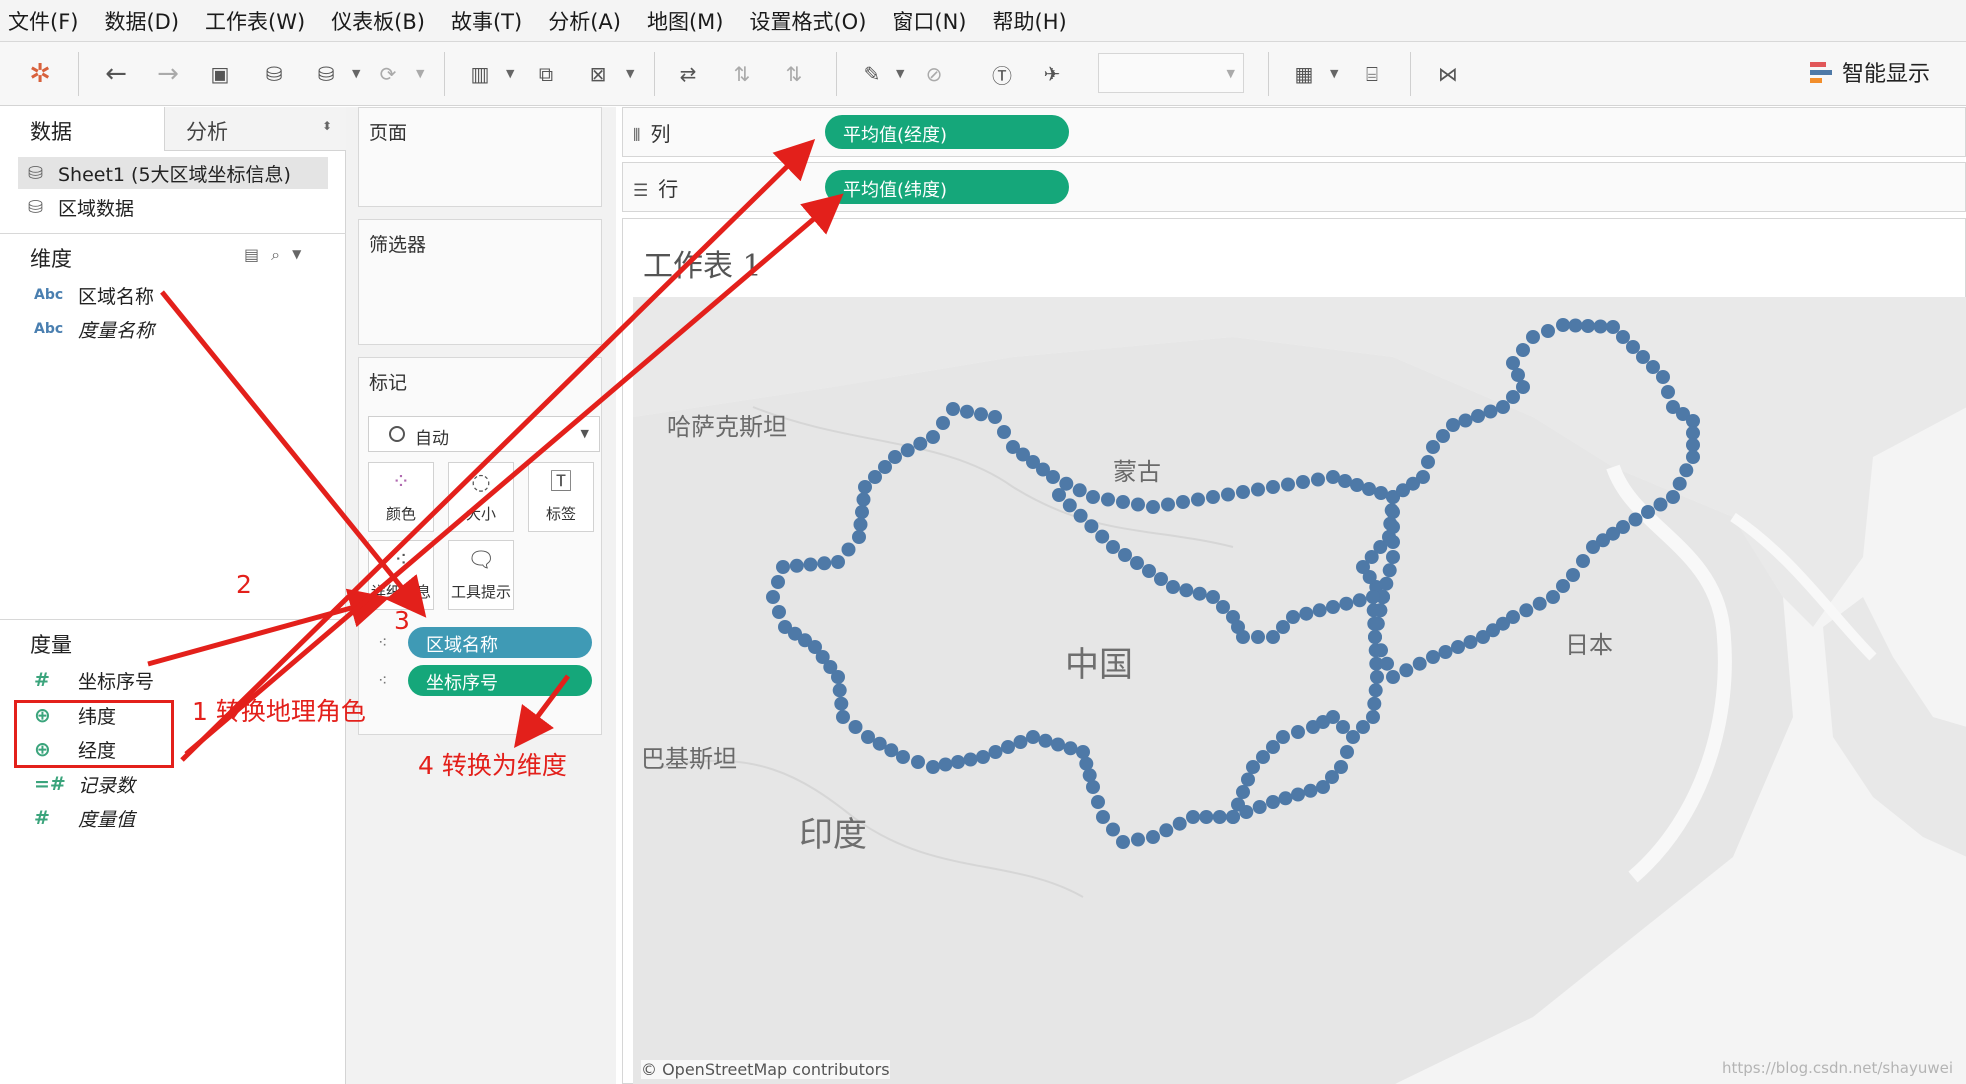  Describe the element at coordinates (947, 187) in the screenshot. I see `pill-avg-latitude: 平均值(纬度)` at that location.